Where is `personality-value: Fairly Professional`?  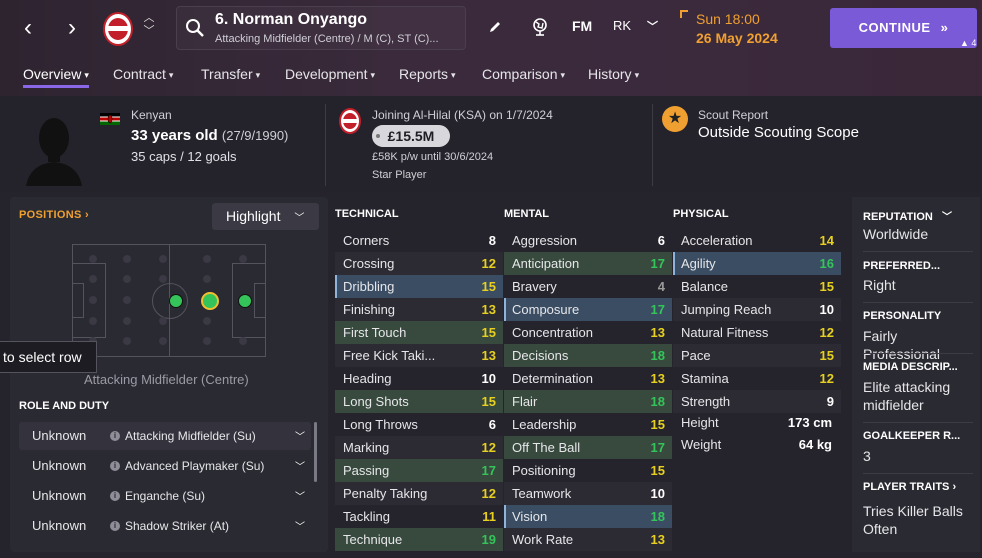 personality-value: Fairly Professional is located at coordinates (902, 345).